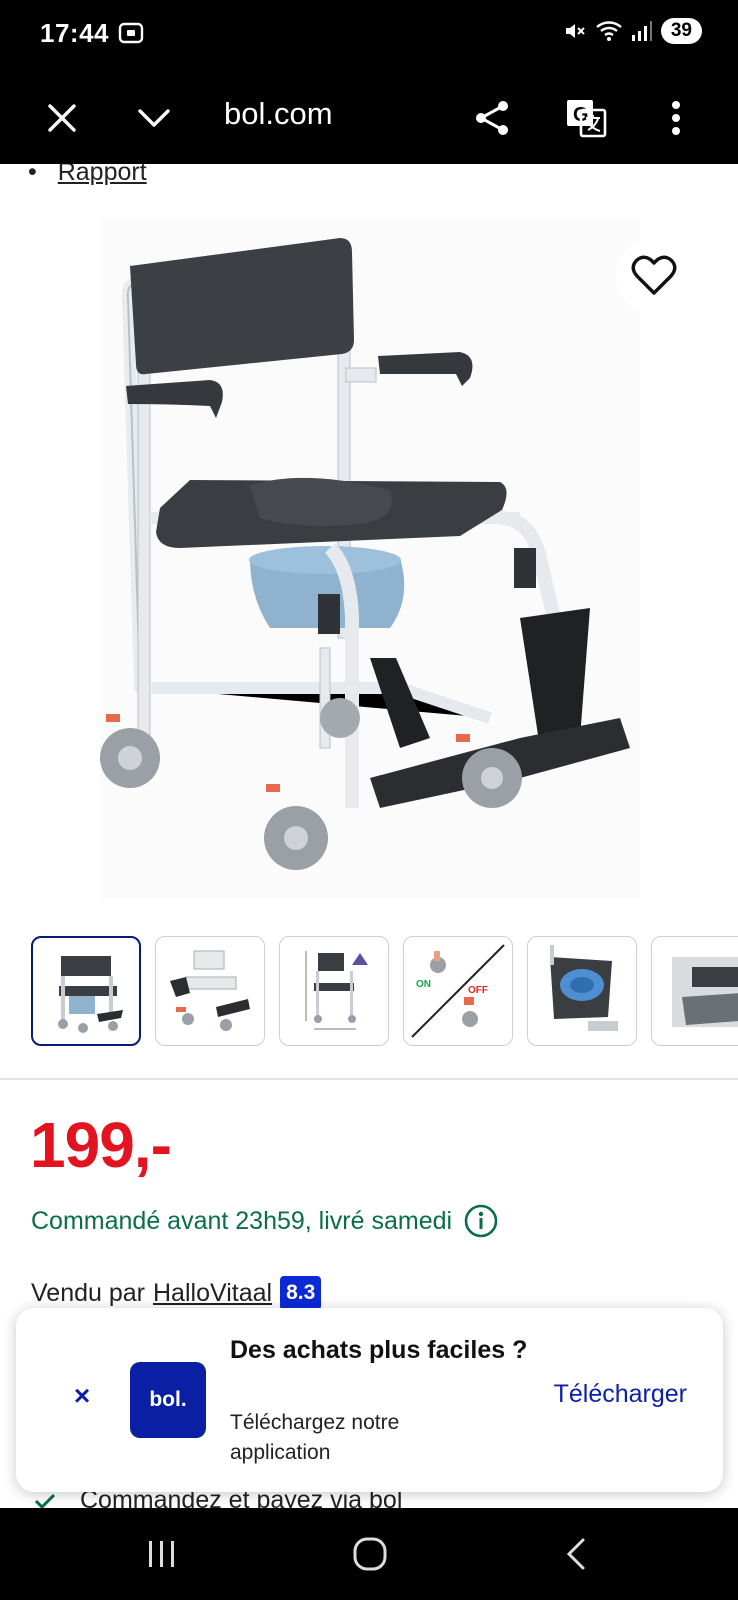  Describe the element at coordinates (705, 992) in the screenshot. I see `detail-thumb-icon` at that location.